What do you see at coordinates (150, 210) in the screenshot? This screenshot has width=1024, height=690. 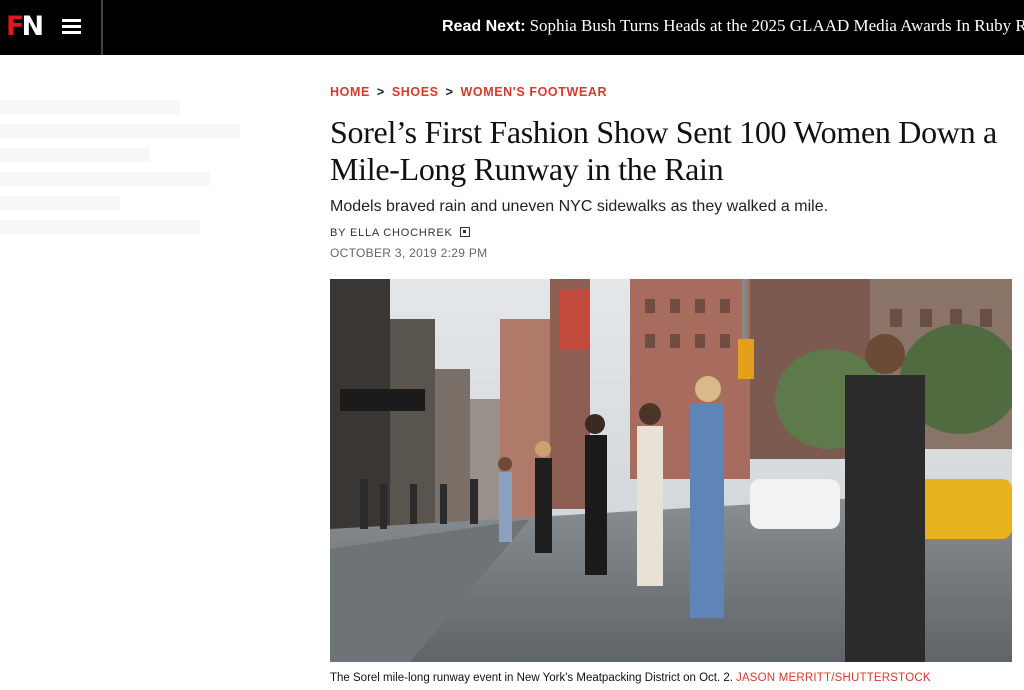 I see `left-rail-placeholder` at bounding box center [150, 210].